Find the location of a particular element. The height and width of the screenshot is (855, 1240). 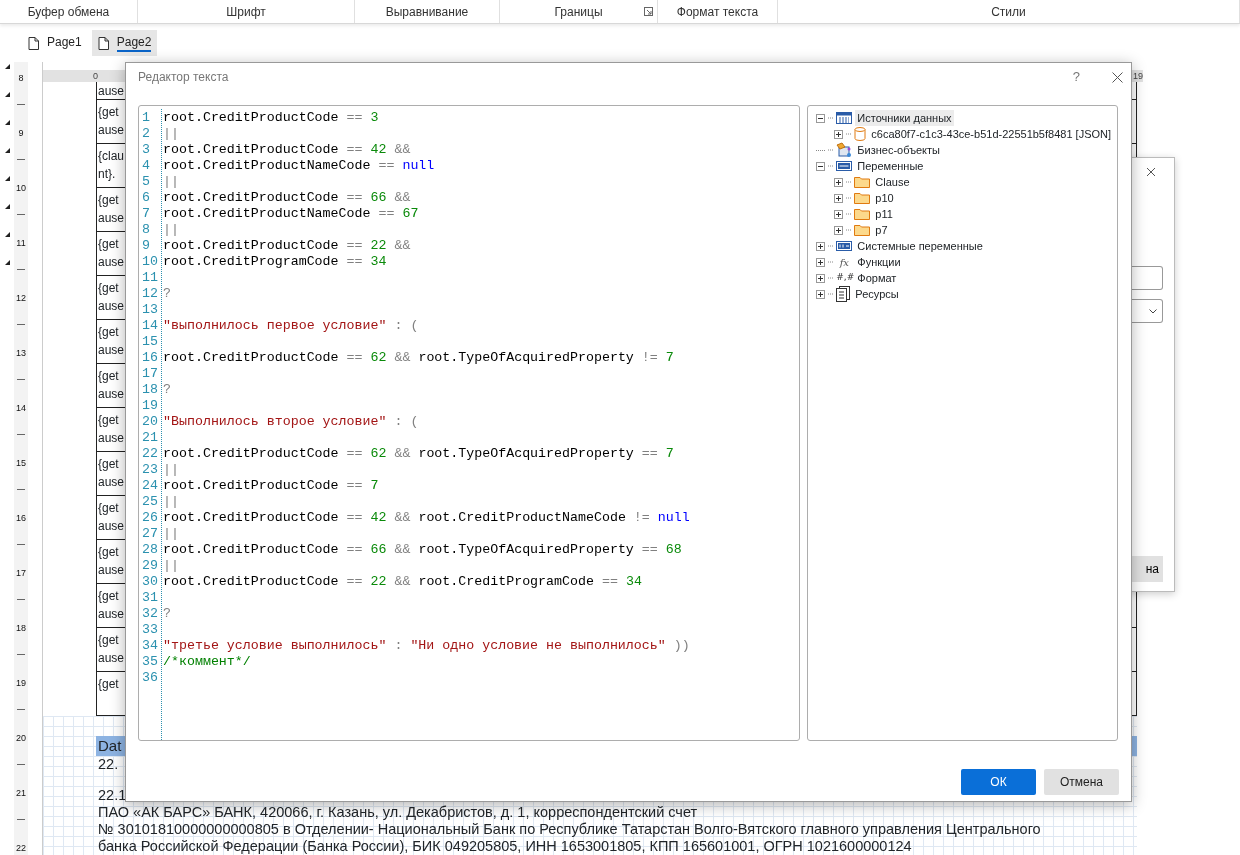

cancel-button: Отмена is located at coordinates (1081, 782).